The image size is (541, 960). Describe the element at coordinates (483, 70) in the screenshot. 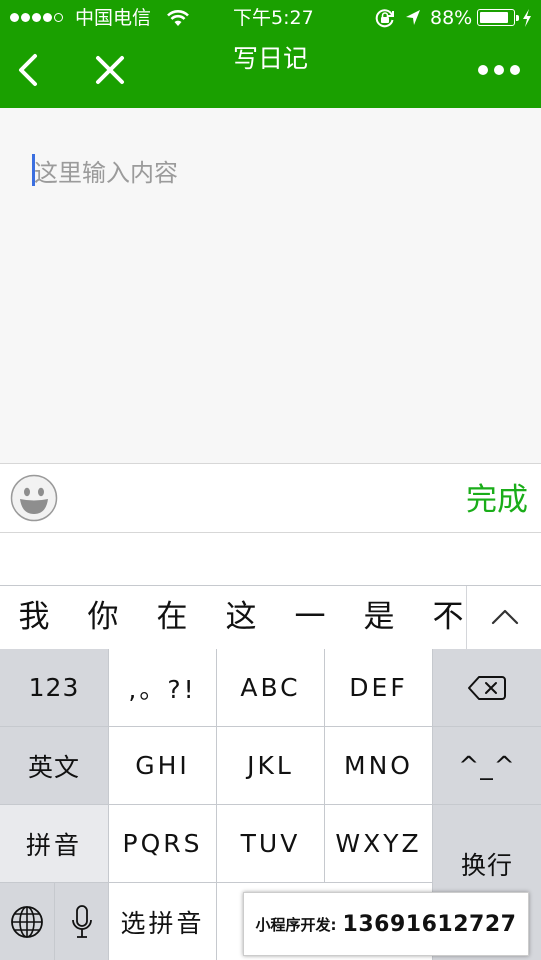

I see `more-dots-icon` at that location.